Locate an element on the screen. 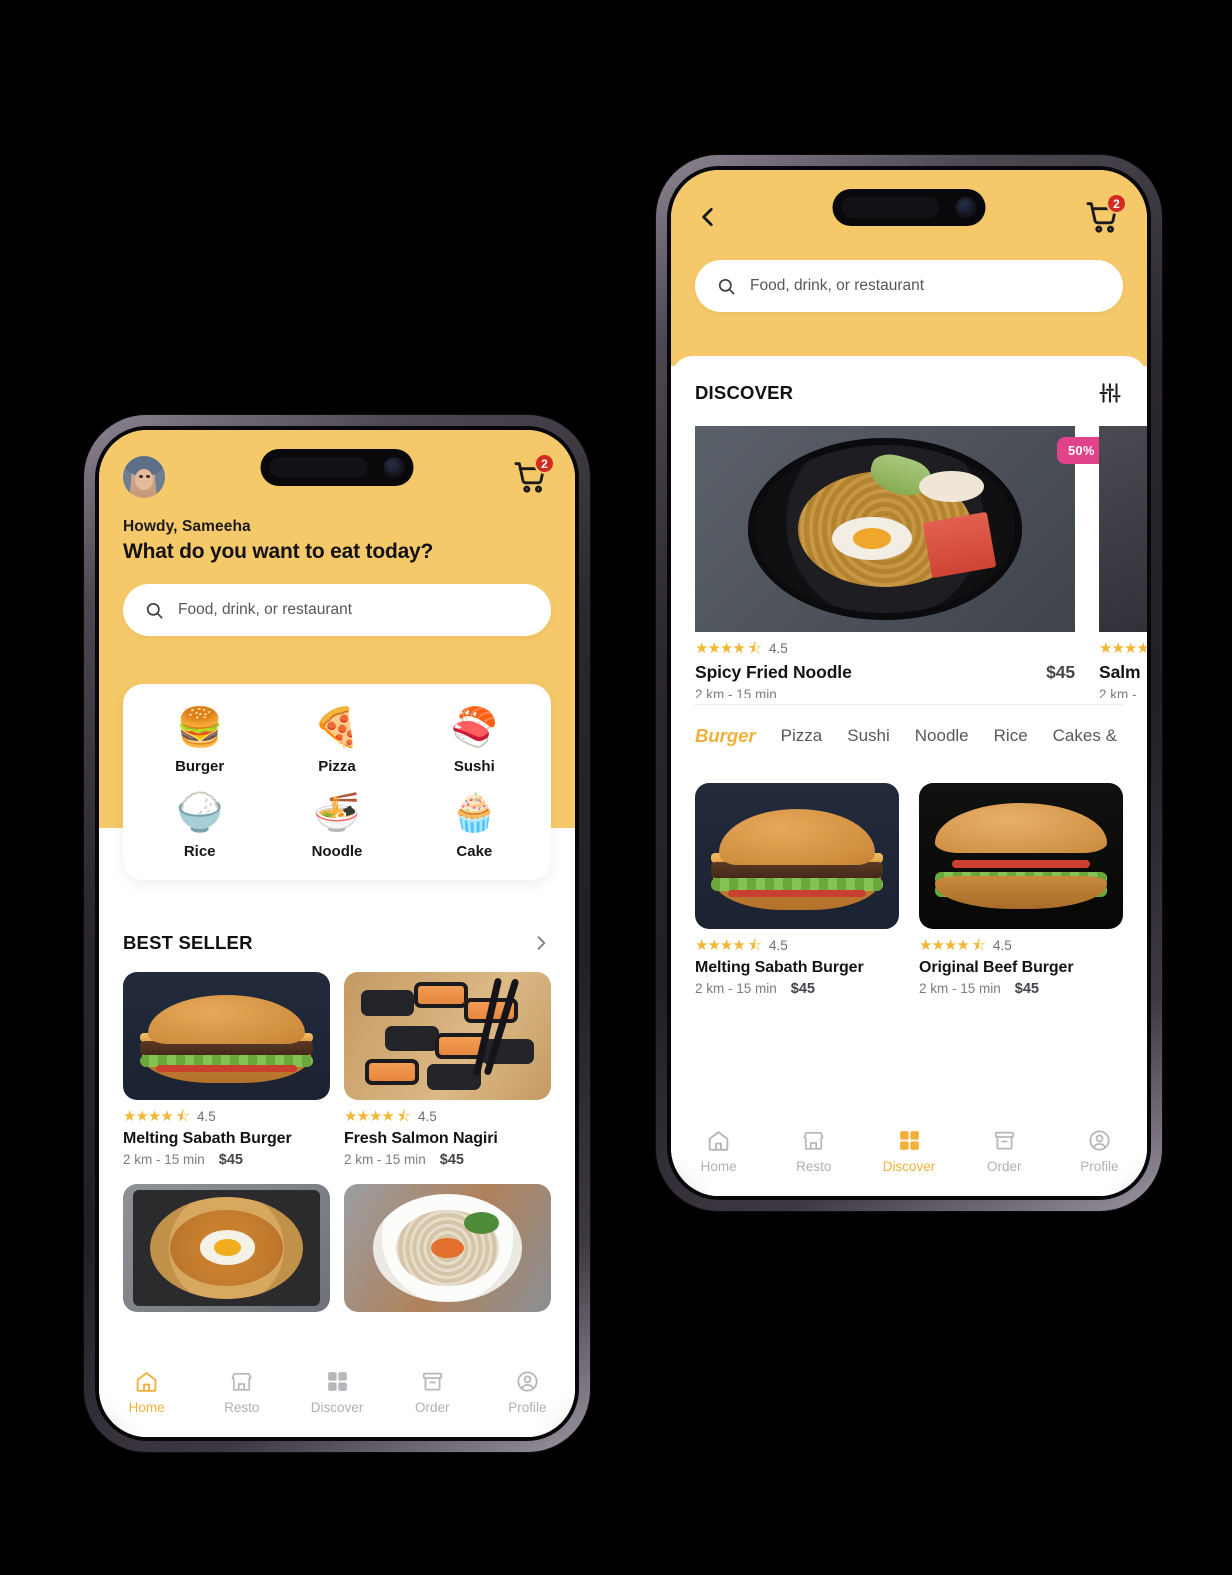 This screenshot has width=1232, height=1575. section-header: BEST SELLER is located at coordinates (337, 943).